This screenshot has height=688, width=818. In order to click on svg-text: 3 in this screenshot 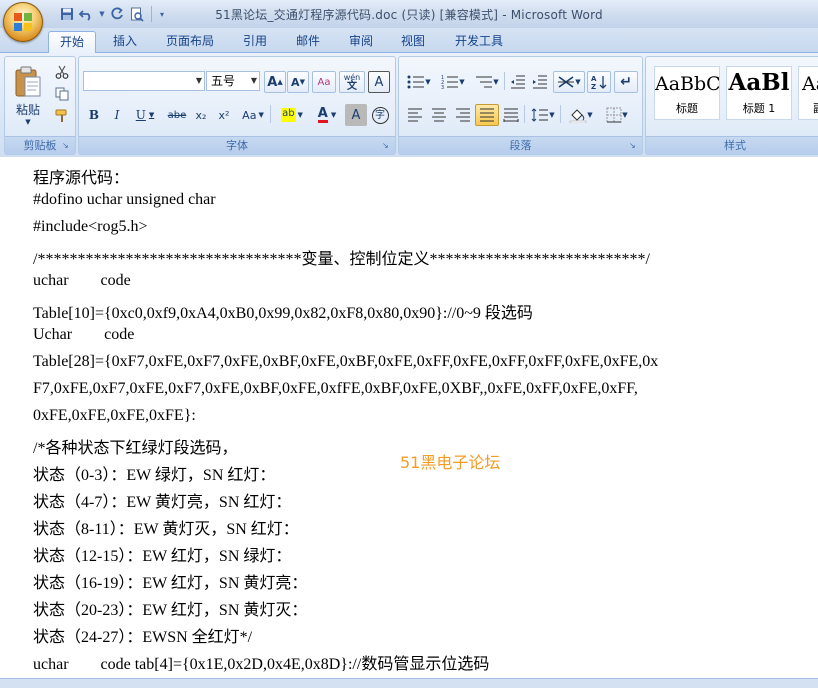, I will do `click(442, 87)`.